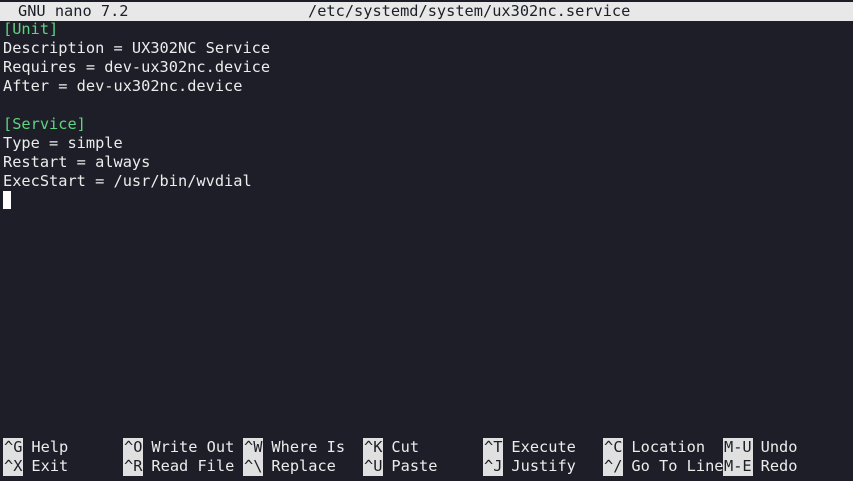  I want to click on shortcut-label: Paste, so click(414, 466).